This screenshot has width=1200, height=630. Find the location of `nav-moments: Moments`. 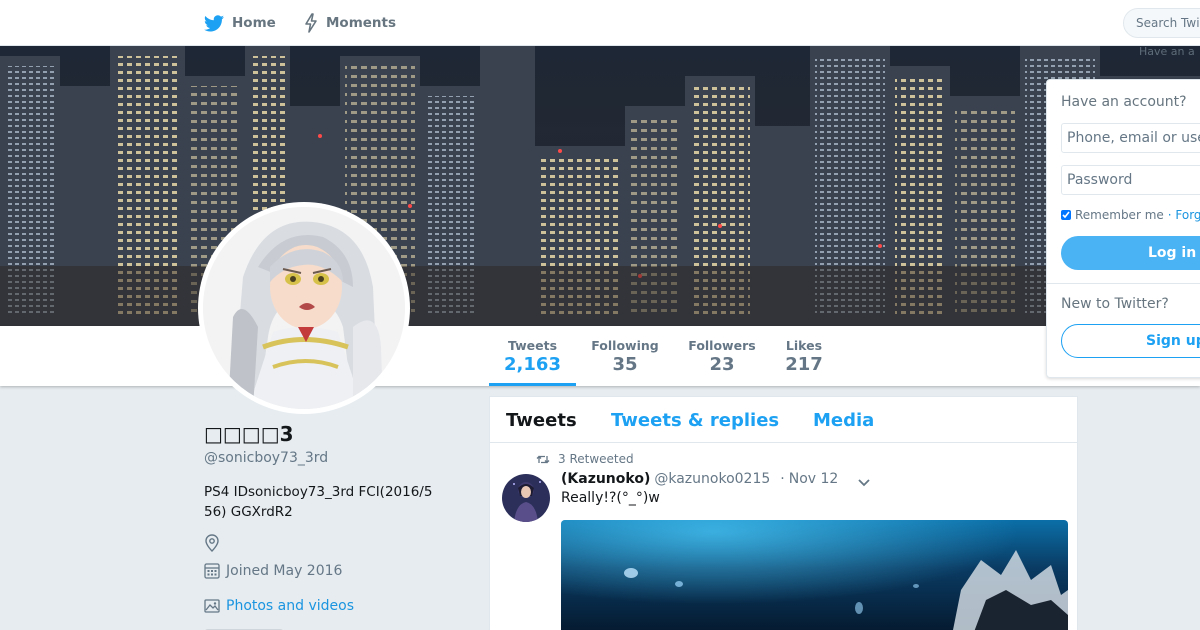

nav-moments: Moments is located at coordinates (350, 23).